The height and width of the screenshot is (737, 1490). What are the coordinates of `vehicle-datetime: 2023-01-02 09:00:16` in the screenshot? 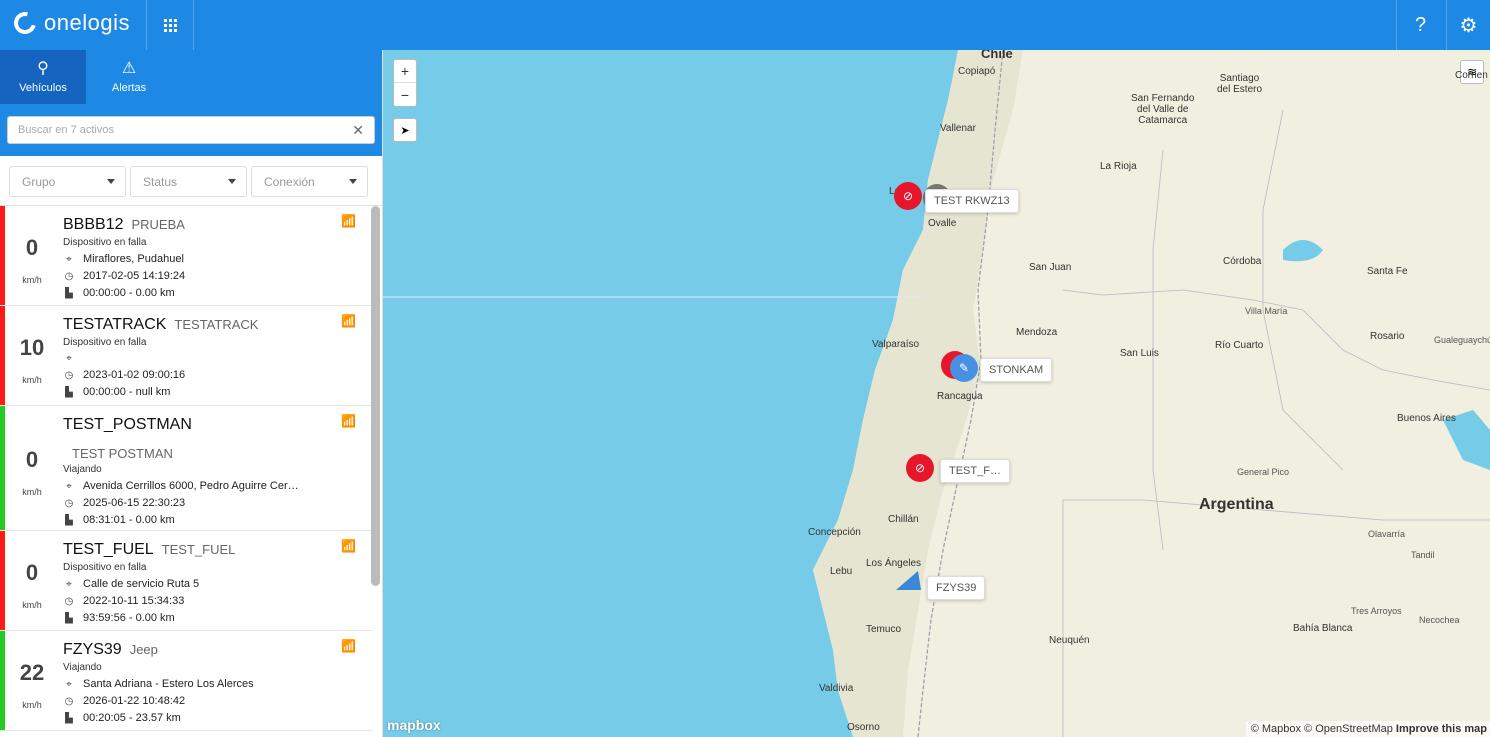 It's located at (134, 375).